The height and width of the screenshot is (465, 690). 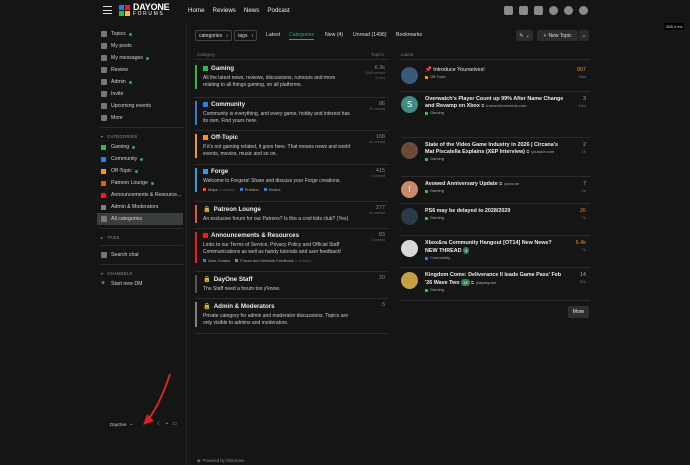 I want to click on admin-tools-button: ✎ ⌄, so click(x=524, y=35).